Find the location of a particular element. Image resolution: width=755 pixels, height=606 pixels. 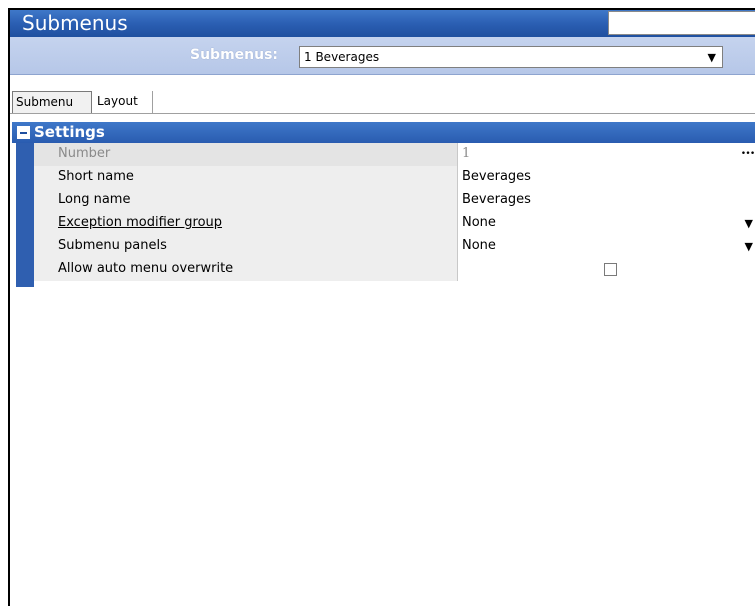

property-row-long-name: Long name Beverages is located at coordinates (394, 200).